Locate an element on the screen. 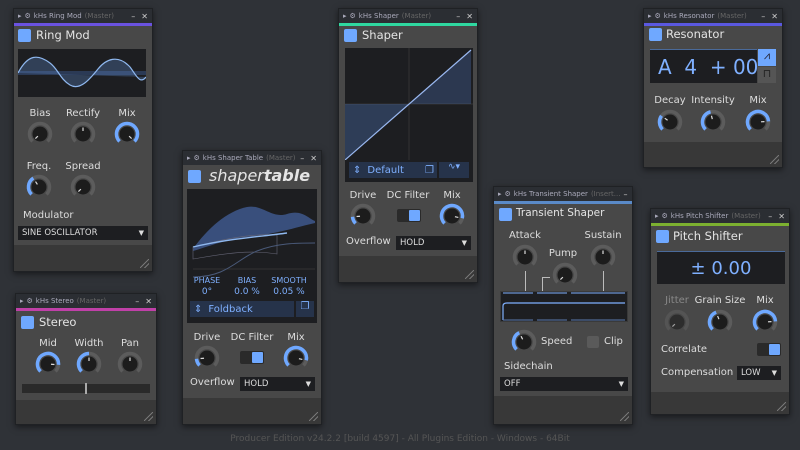 Image resolution: width=800 pixels, height=450 pixels. title-bar: ▸ ⚙ kHs Shaper Table (Master) – ✕ is located at coordinates (252, 158).